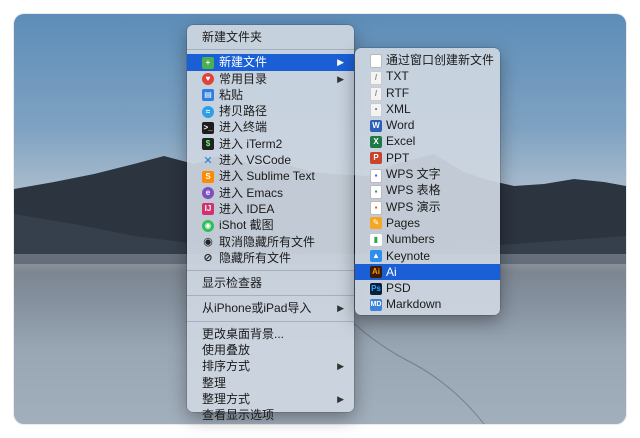  What do you see at coordinates (208, 193) in the screenshot?
I see `emacs-icon: e` at bounding box center [208, 193].